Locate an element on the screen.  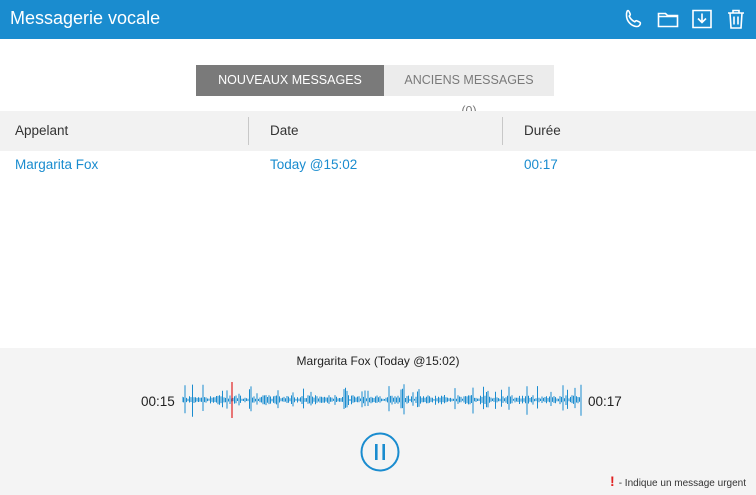
toolbar is located at coordinates (685, 19).